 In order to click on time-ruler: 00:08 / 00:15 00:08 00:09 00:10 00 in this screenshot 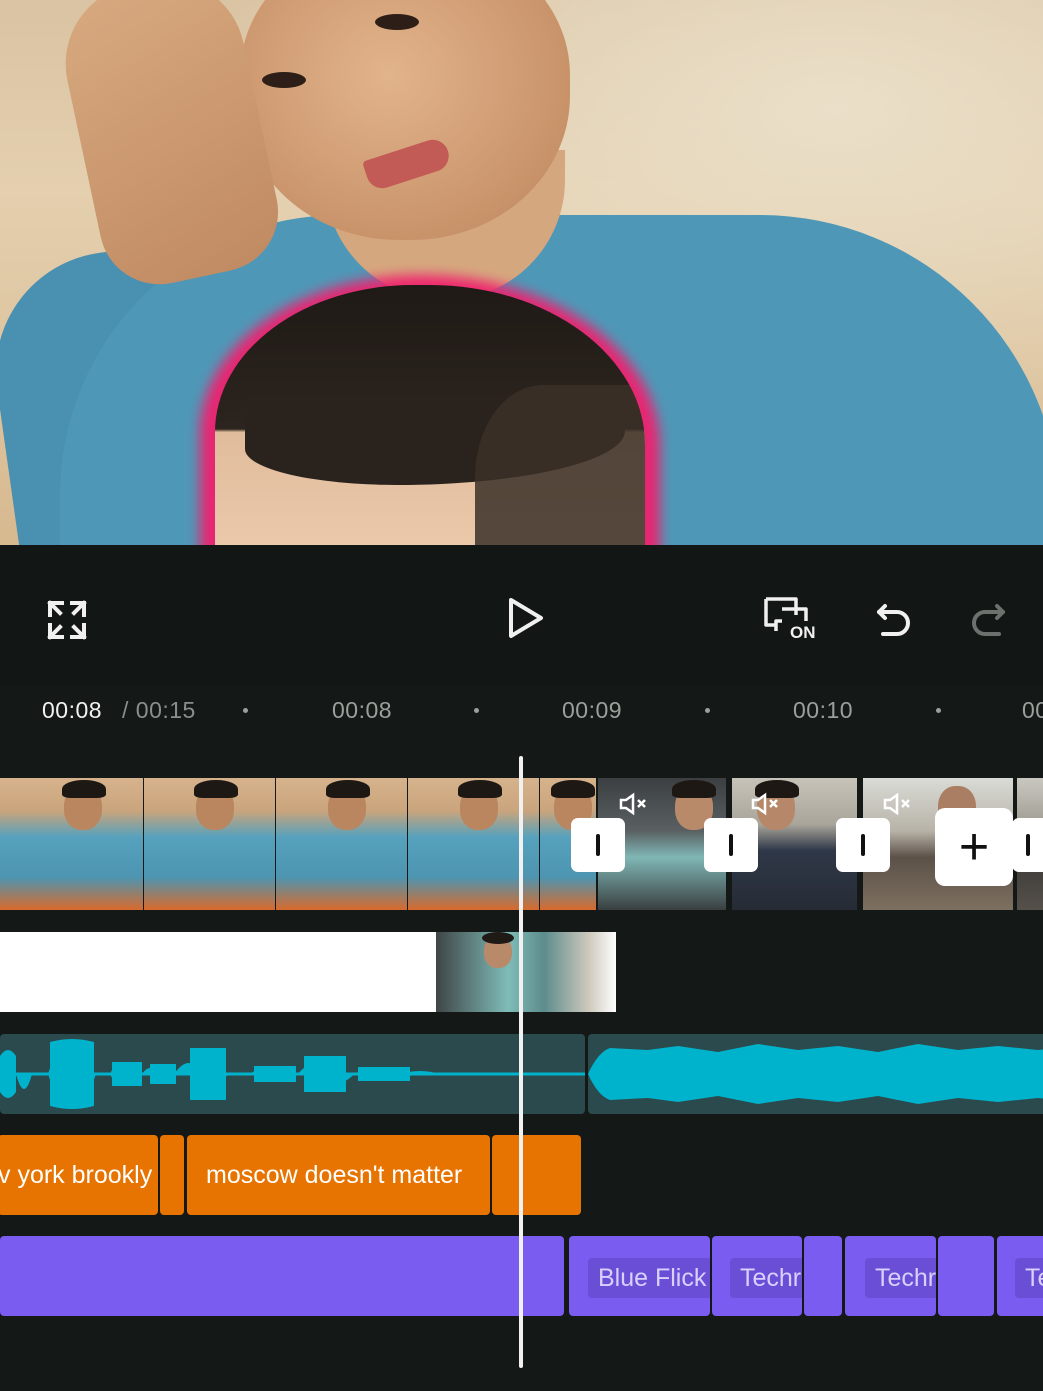, I will do `click(521, 715)`.